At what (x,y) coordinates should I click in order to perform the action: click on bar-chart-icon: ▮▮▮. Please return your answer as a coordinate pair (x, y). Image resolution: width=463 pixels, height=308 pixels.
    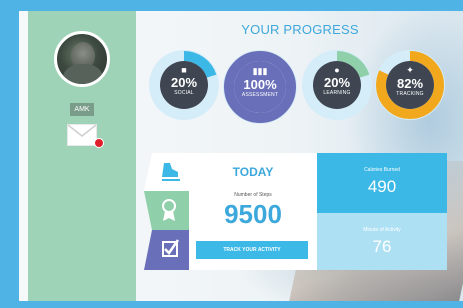
    Looking at the image, I should click on (260, 71).